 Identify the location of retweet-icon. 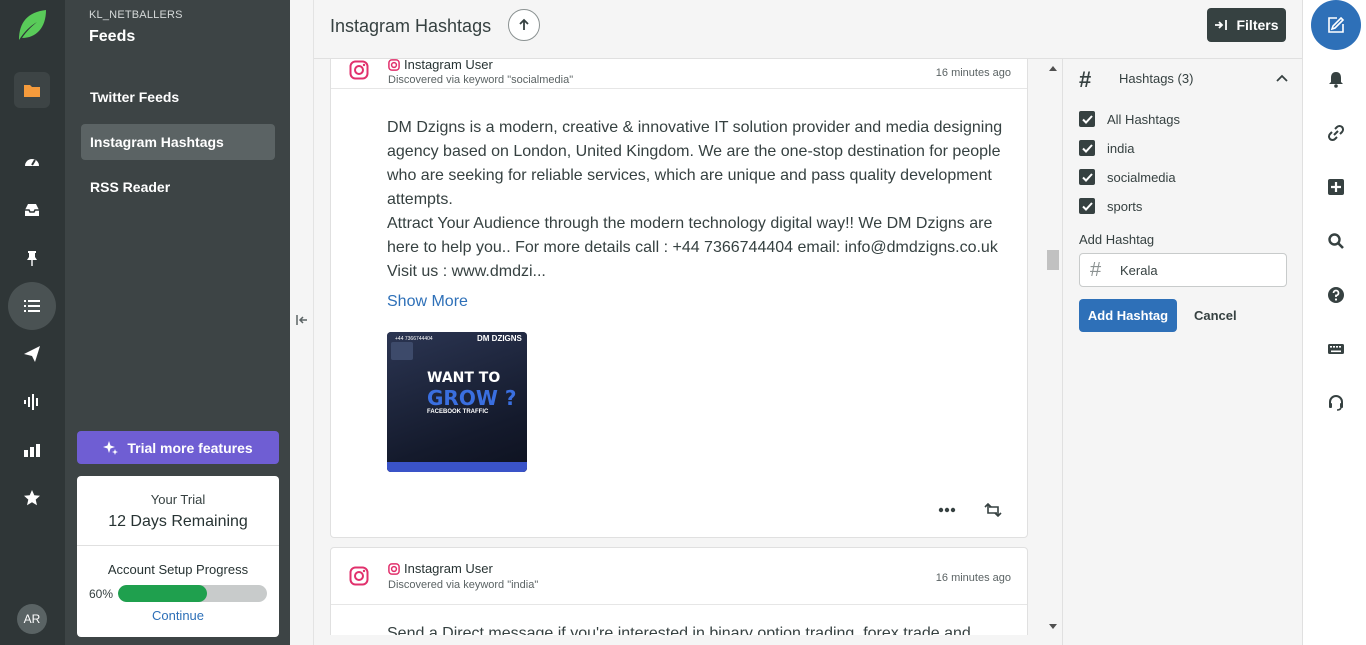
(993, 510).